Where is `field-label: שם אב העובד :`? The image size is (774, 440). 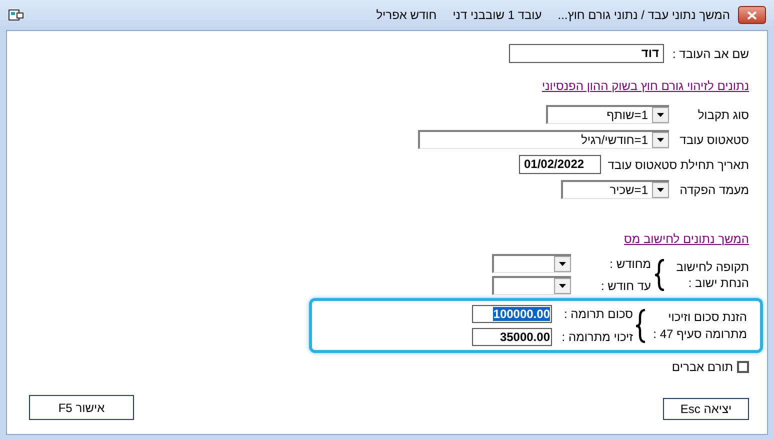 field-label: שם אב העובד : is located at coordinates (710, 54).